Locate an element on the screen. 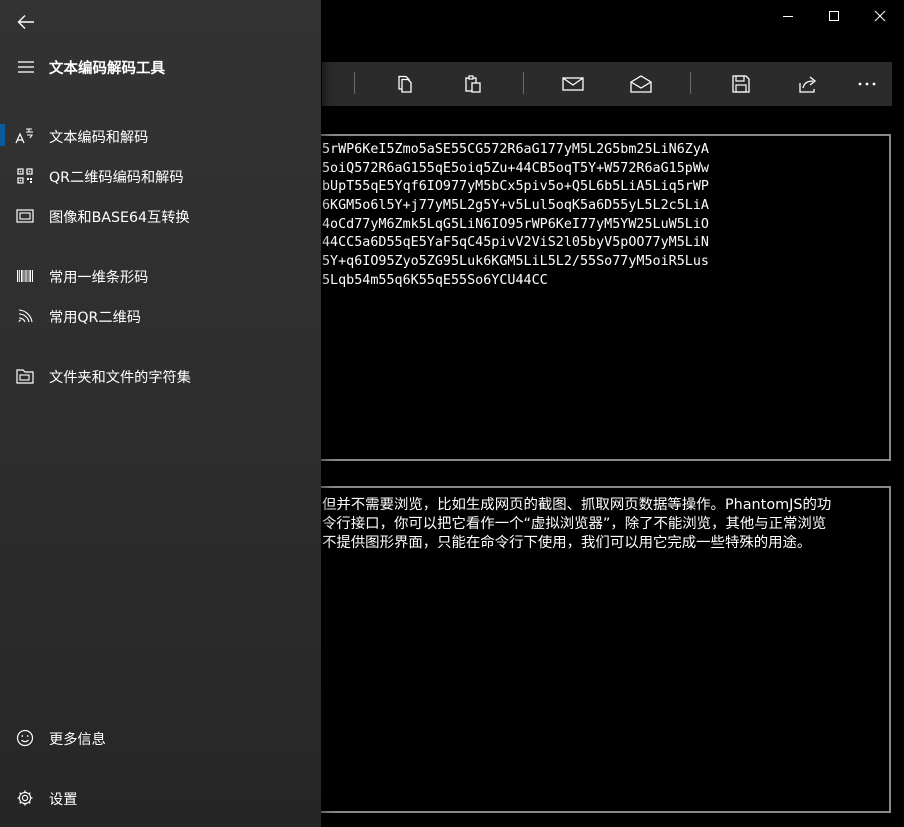  folder-icon is located at coordinates (25, 376).